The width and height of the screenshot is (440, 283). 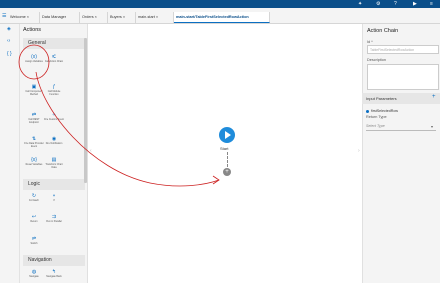 I want to click on actions-panel-title: Actions, so click(x=32, y=30).